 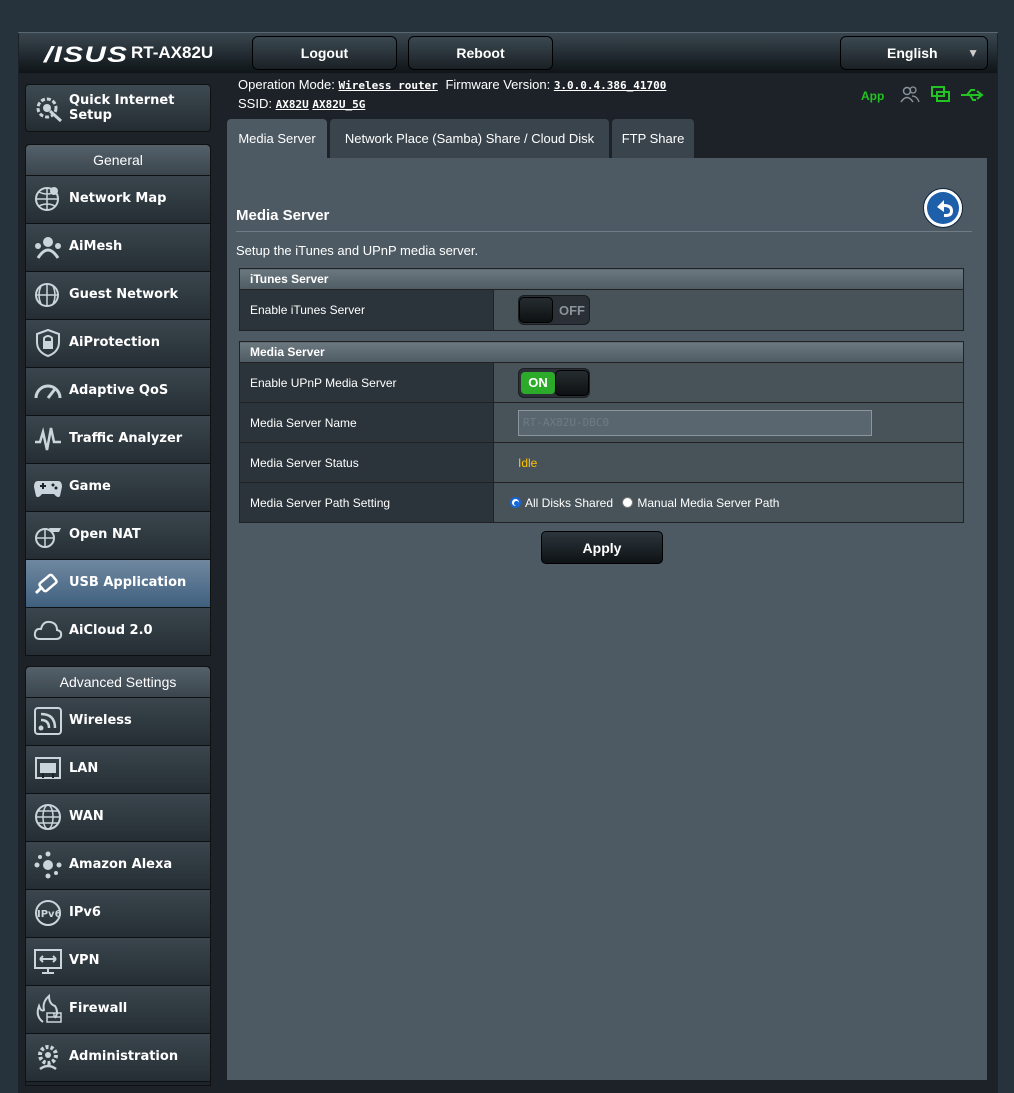 I want to click on sidebar-item-label: VPN, so click(x=84, y=960).